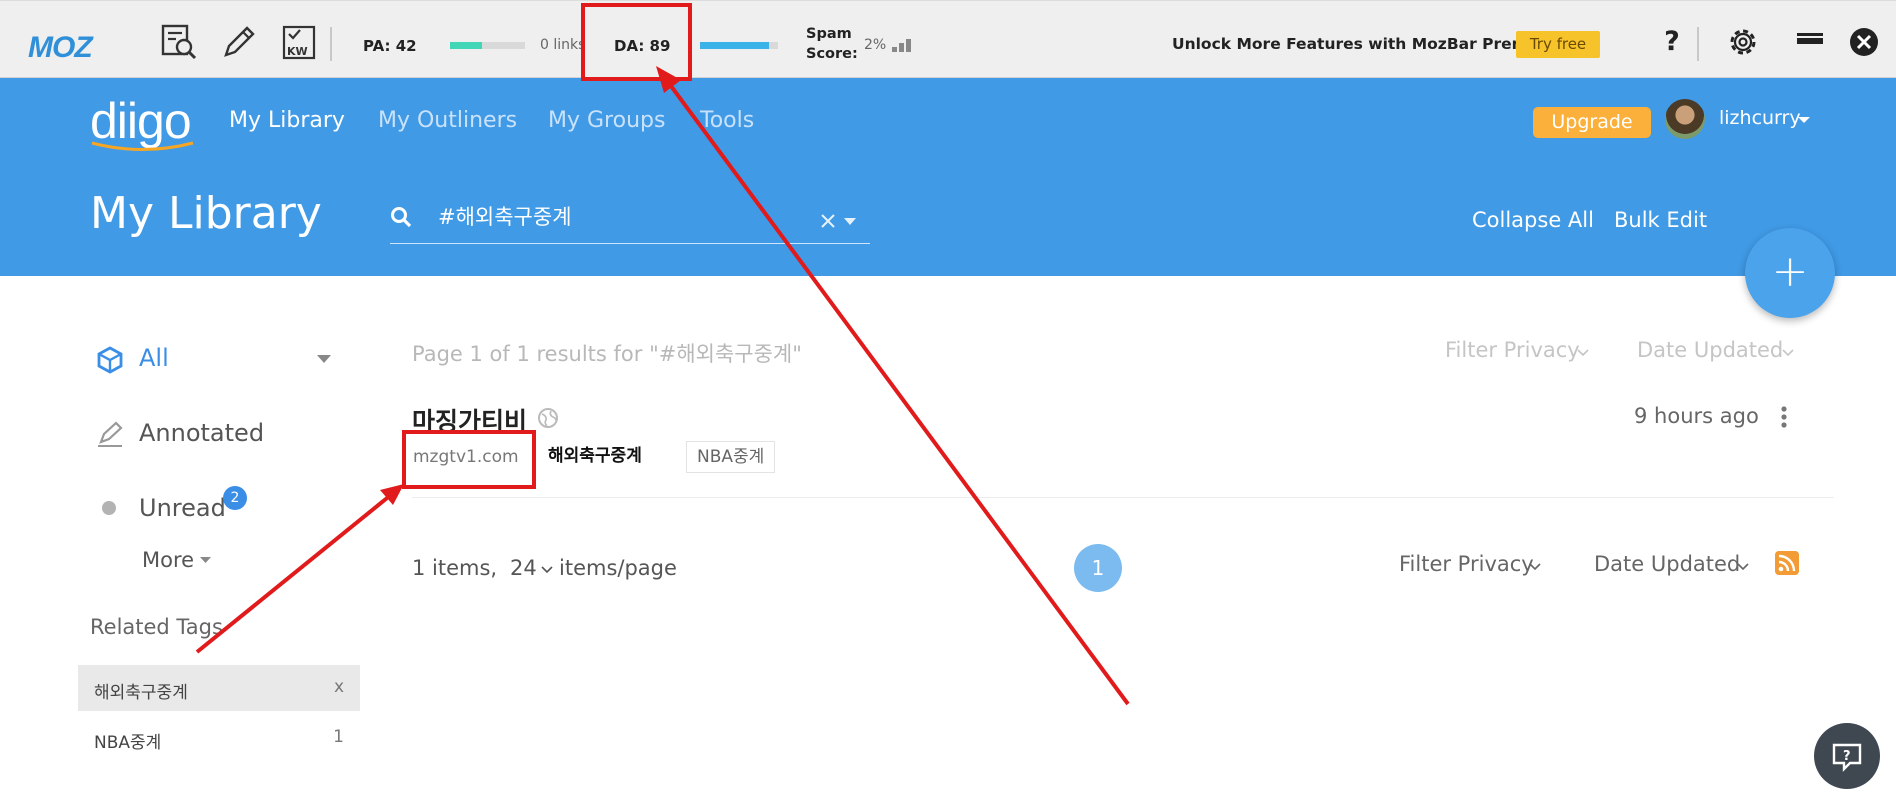 The height and width of the screenshot is (805, 1896). What do you see at coordinates (1696, 416) in the screenshot?
I see `bookmark-updated-time: 9 hours ago` at bounding box center [1696, 416].